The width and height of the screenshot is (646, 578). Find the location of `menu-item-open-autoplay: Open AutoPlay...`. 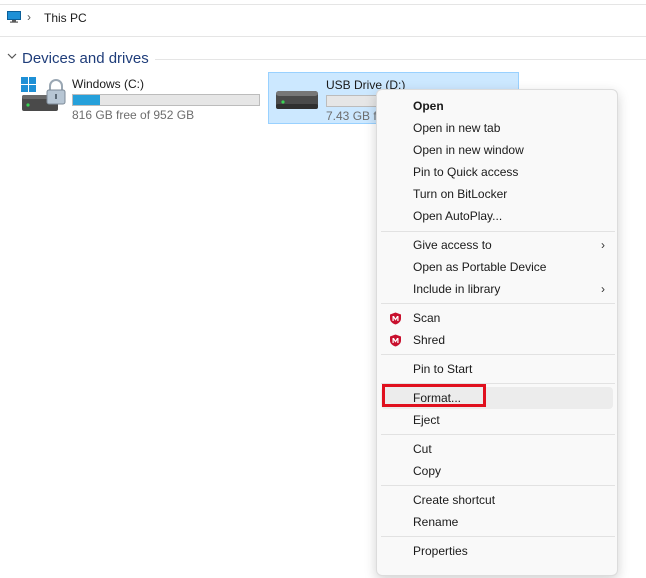

menu-item-open-autoplay: Open AutoPlay... is located at coordinates (497, 216).